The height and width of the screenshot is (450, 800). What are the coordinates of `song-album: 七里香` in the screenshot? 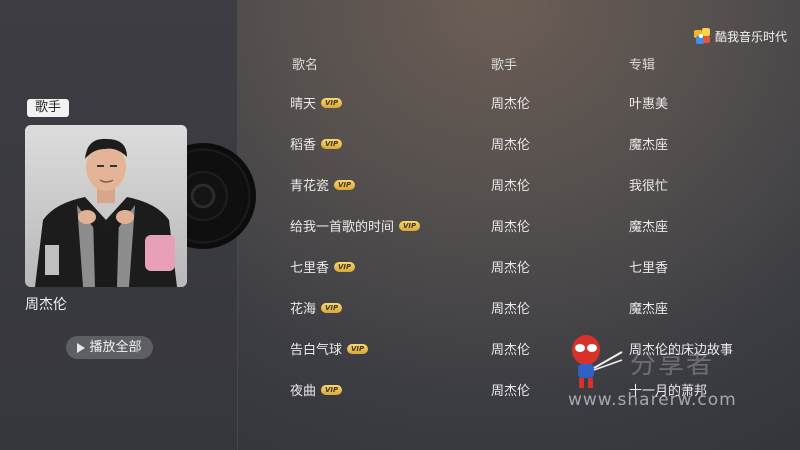 It's located at (649, 268).